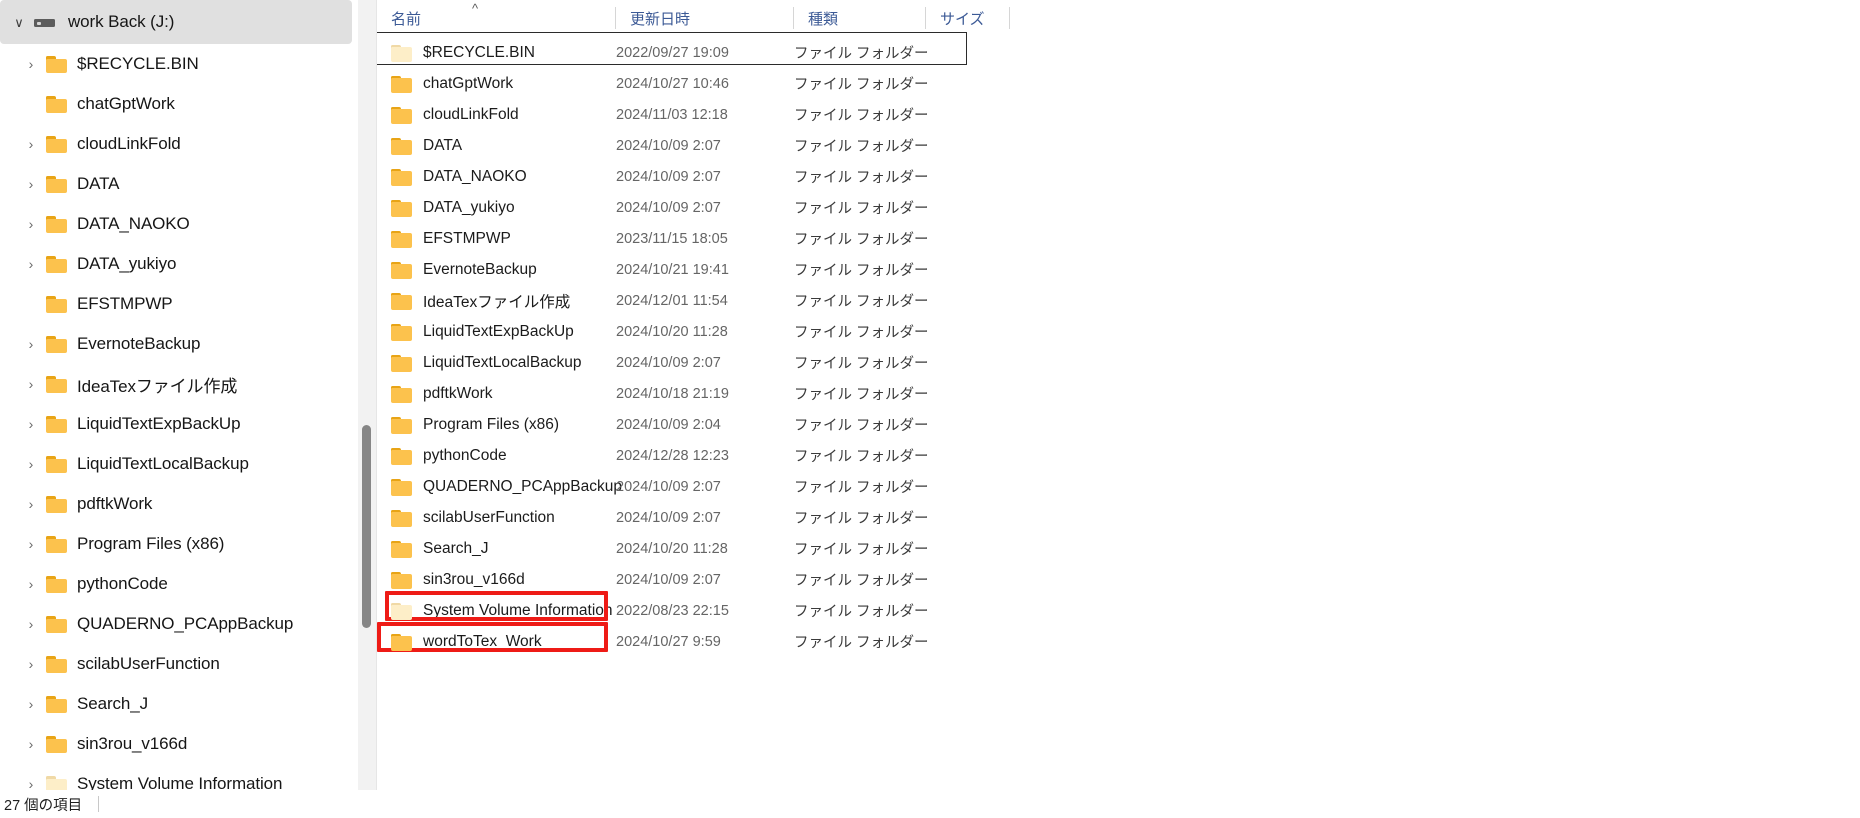 This screenshot has height=818, width=1860. What do you see at coordinates (121, 21) in the screenshot?
I see `tree-item-label: work Back (J:)` at bounding box center [121, 21].